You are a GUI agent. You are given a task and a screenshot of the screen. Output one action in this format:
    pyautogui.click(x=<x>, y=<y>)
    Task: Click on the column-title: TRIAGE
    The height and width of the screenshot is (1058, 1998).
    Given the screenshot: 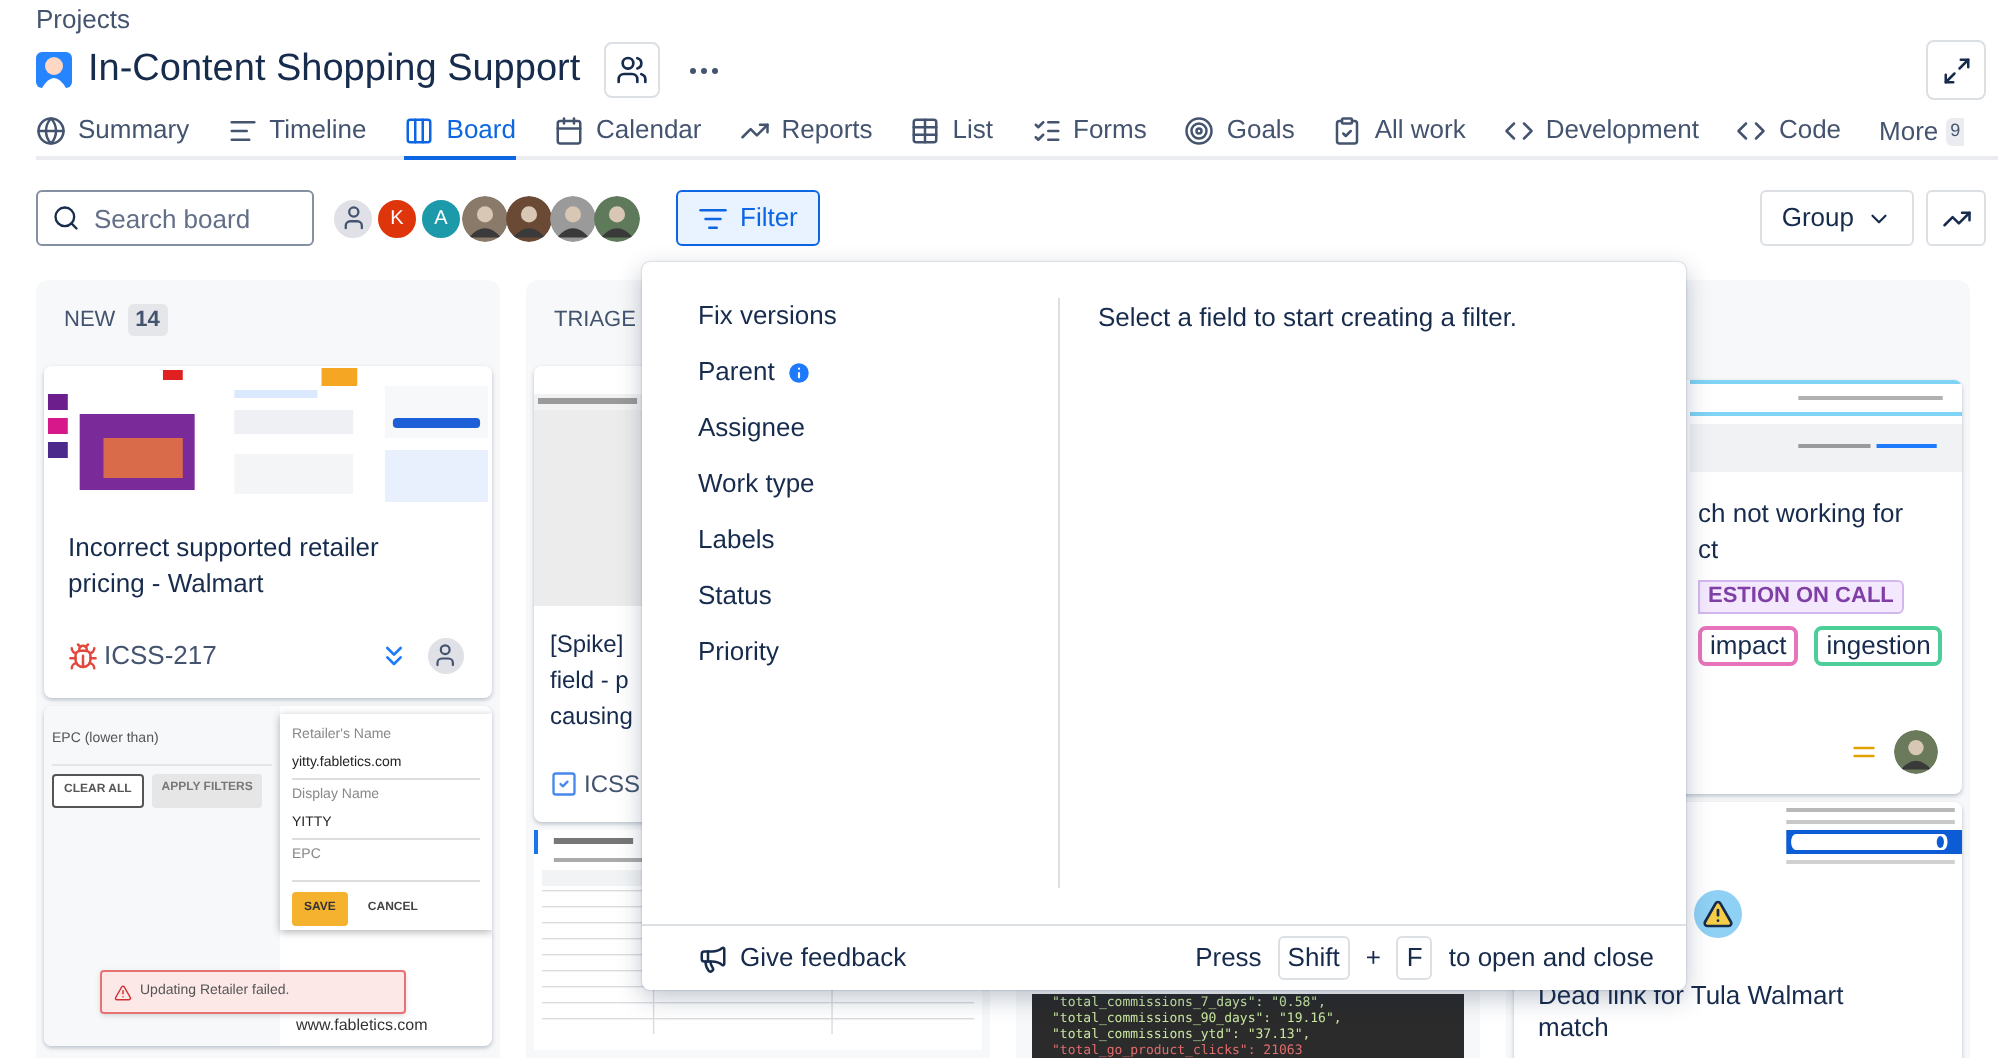 What is the action you would take?
    pyautogui.click(x=595, y=320)
    